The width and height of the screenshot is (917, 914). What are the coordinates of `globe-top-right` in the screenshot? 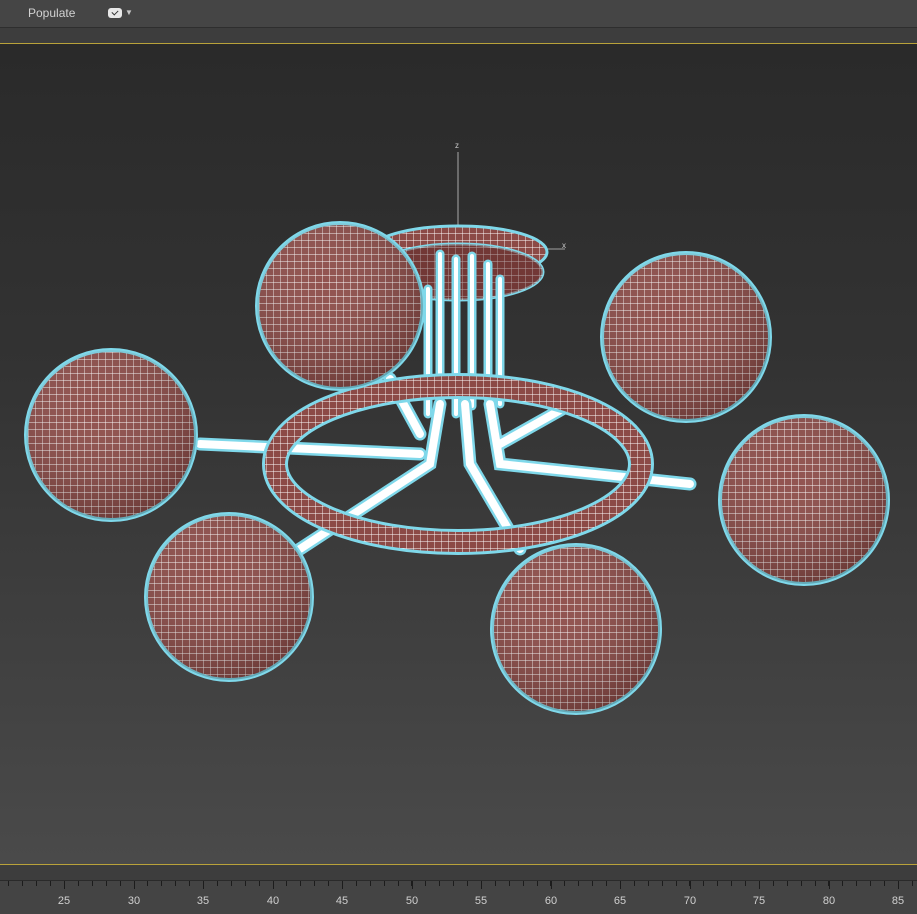 It's located at (686, 337).